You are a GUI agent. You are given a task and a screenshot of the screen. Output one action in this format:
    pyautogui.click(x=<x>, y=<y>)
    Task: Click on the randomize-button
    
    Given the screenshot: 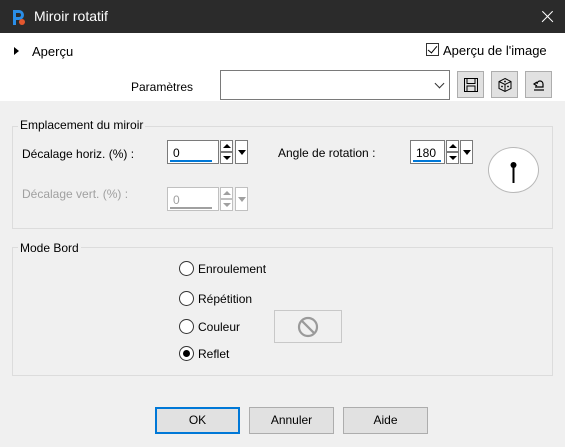 What is the action you would take?
    pyautogui.click(x=504, y=84)
    